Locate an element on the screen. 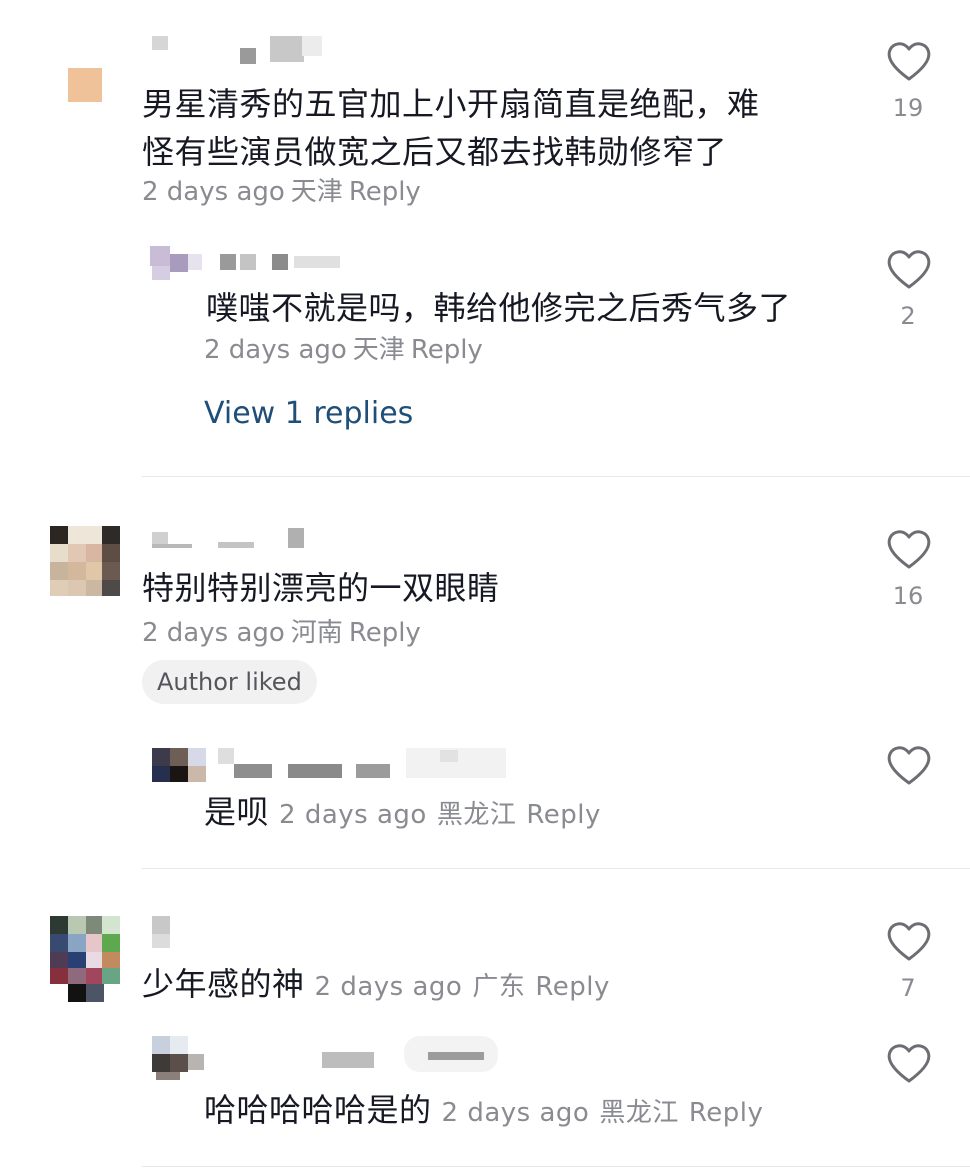  comment-text: 男星清秀的五官加上小开扇简直是绝配，难 怪有些演员做宽之后又都去找韩勋修窄了 is located at coordinates (451, 128).